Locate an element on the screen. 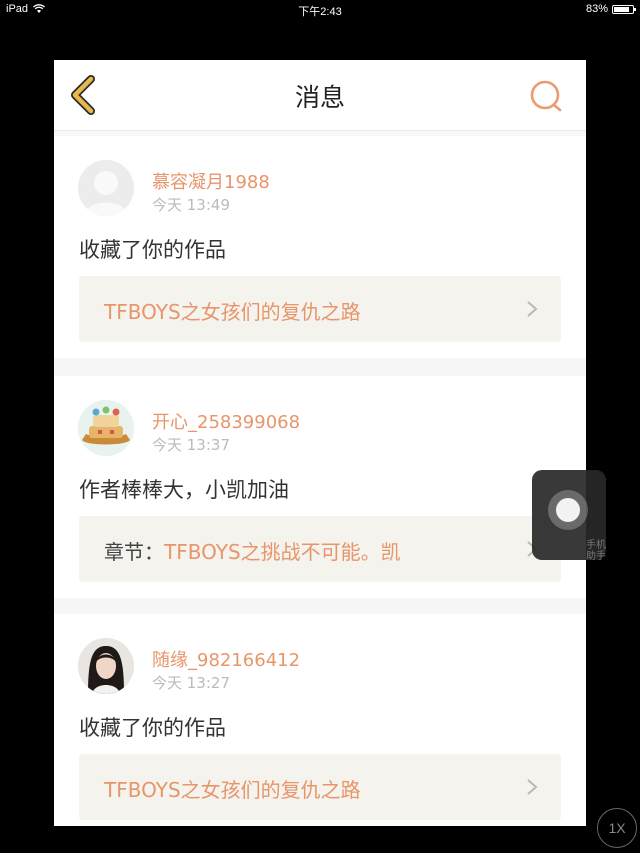 This screenshot has width=640, height=853. status-bar: iPad 下午2:43 83% is located at coordinates (320, 9).